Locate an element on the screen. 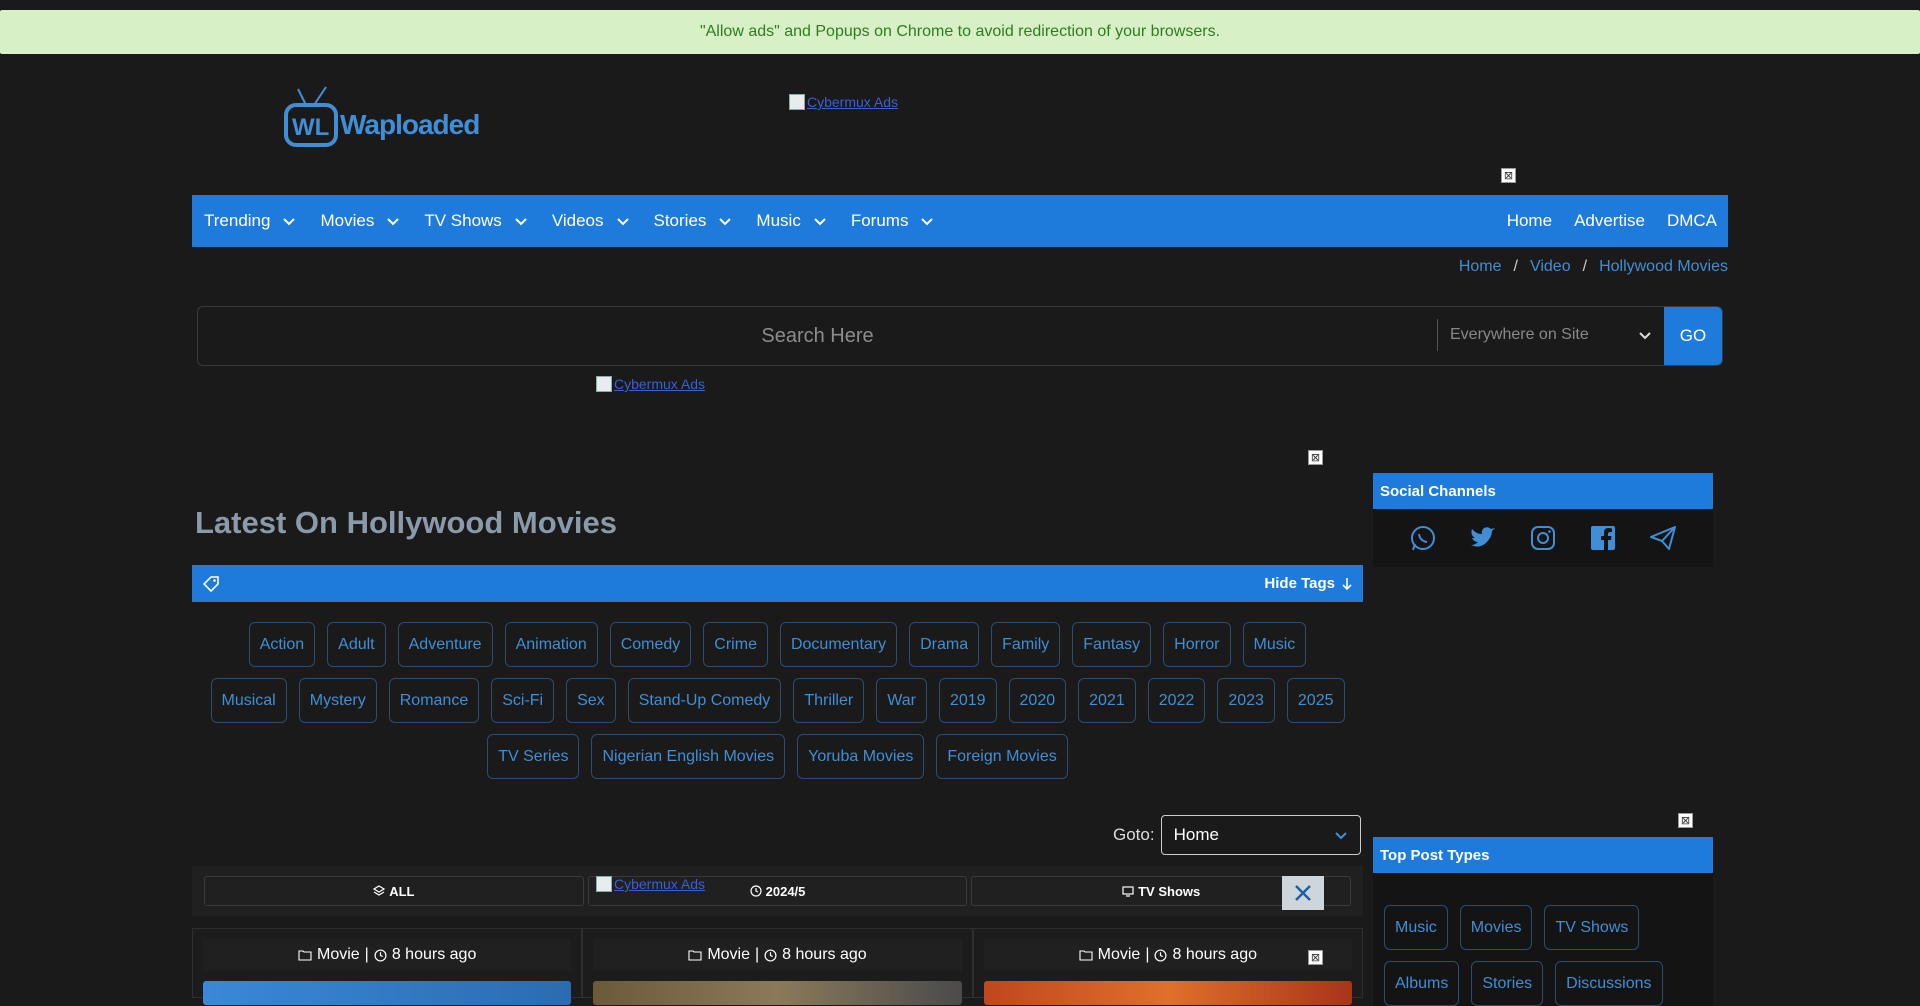 The height and width of the screenshot is (1006, 1920). tag-chip: Nigerian English Movies is located at coordinates (688, 756).